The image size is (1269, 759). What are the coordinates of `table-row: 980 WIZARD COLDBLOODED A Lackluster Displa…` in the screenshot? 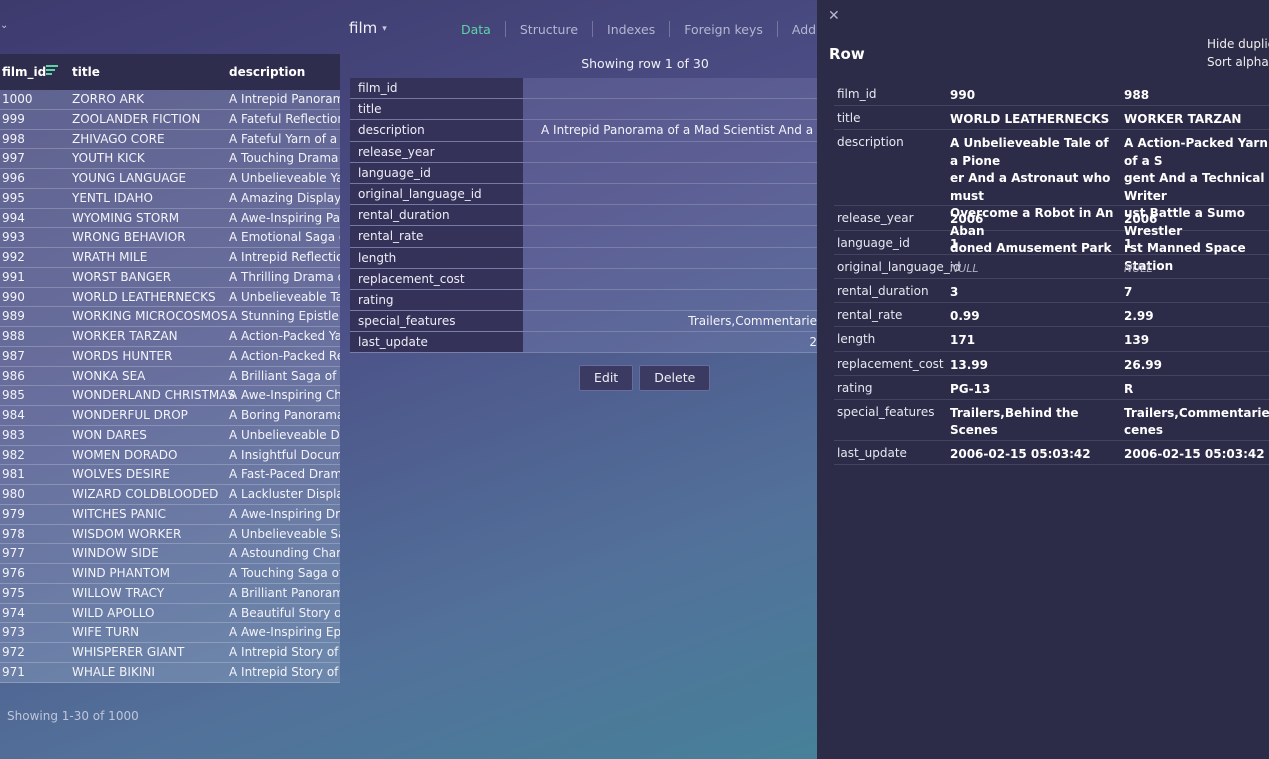 It's located at (170, 495).